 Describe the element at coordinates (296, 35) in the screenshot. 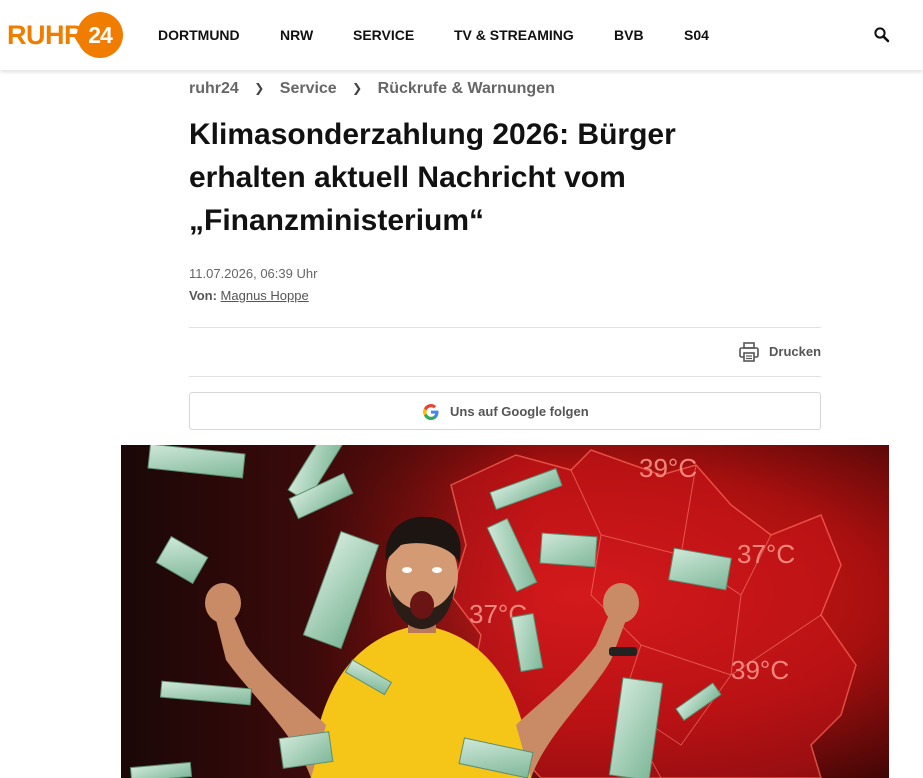

I see `nav-item-nrw: NRW` at that location.